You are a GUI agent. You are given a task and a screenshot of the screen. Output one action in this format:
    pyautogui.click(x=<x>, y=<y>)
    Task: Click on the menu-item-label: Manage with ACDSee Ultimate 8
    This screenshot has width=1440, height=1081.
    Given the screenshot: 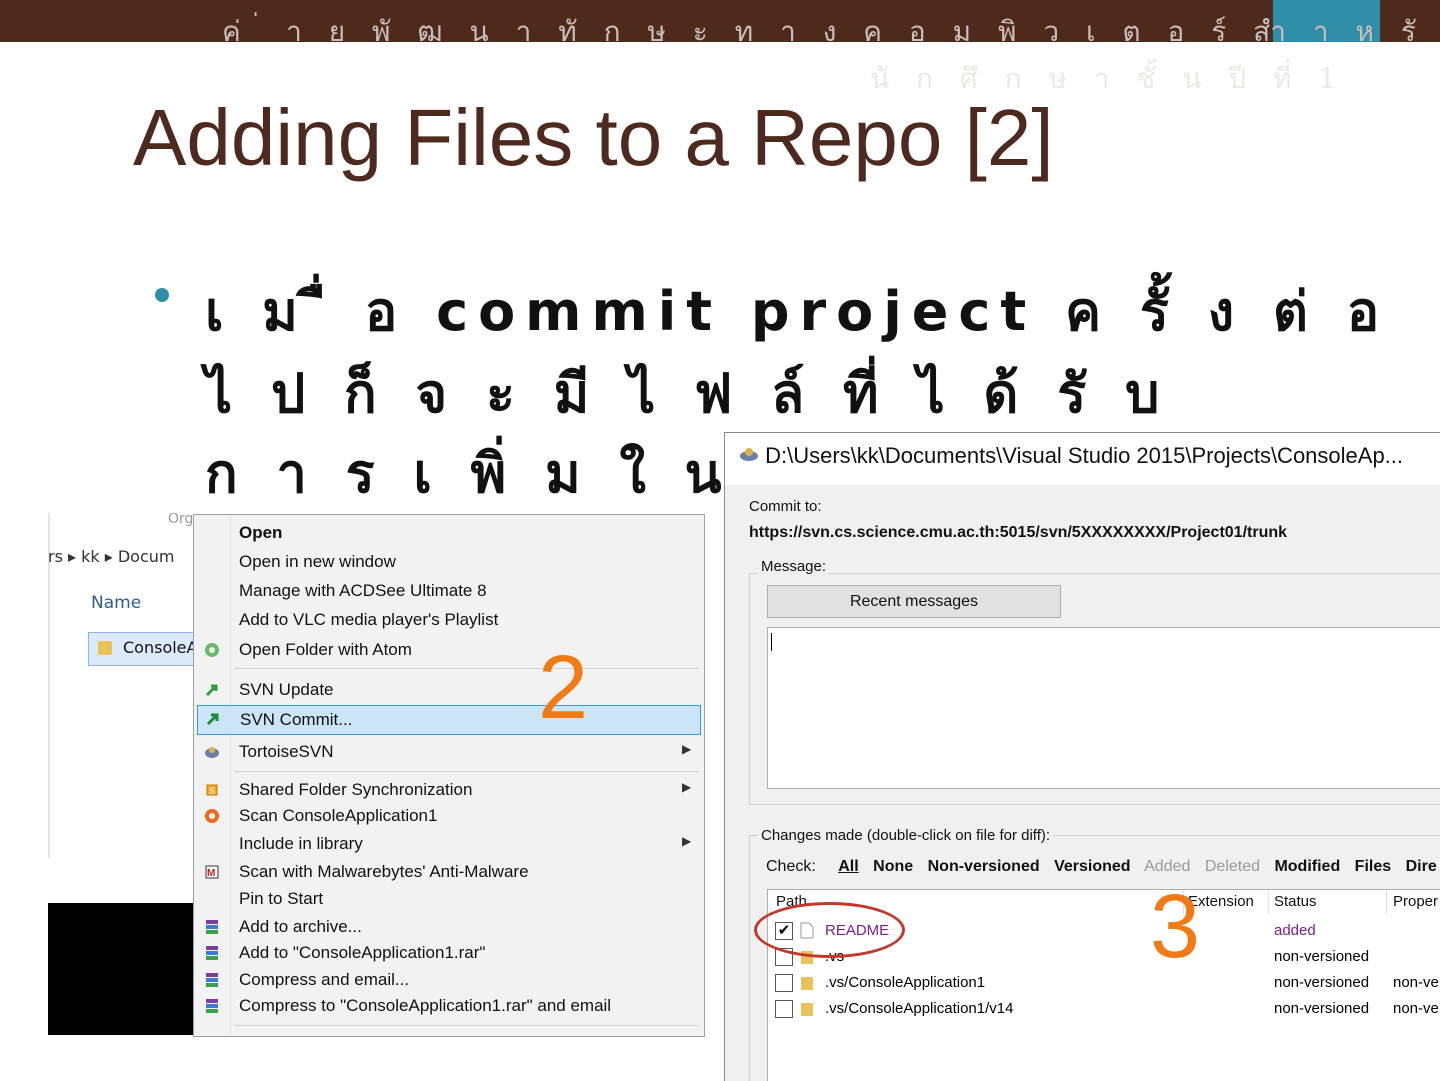 What is the action you would take?
    pyautogui.click(x=363, y=590)
    